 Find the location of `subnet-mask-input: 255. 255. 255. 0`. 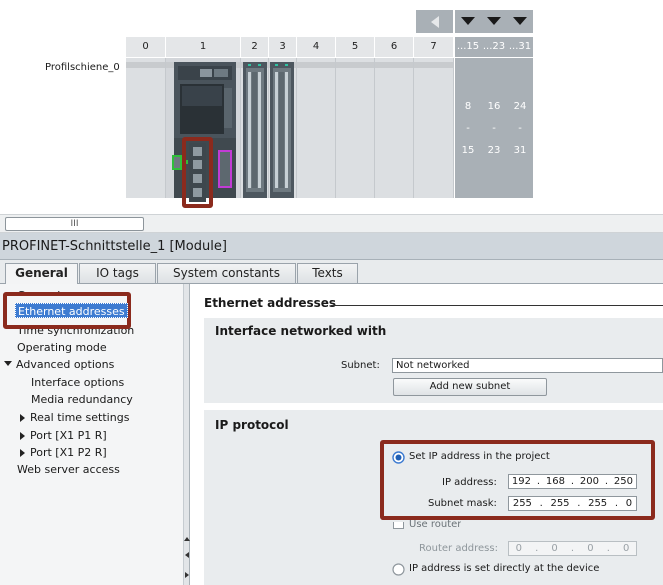

subnet-mask-input: 255. 255. 255. 0 is located at coordinates (572, 503).